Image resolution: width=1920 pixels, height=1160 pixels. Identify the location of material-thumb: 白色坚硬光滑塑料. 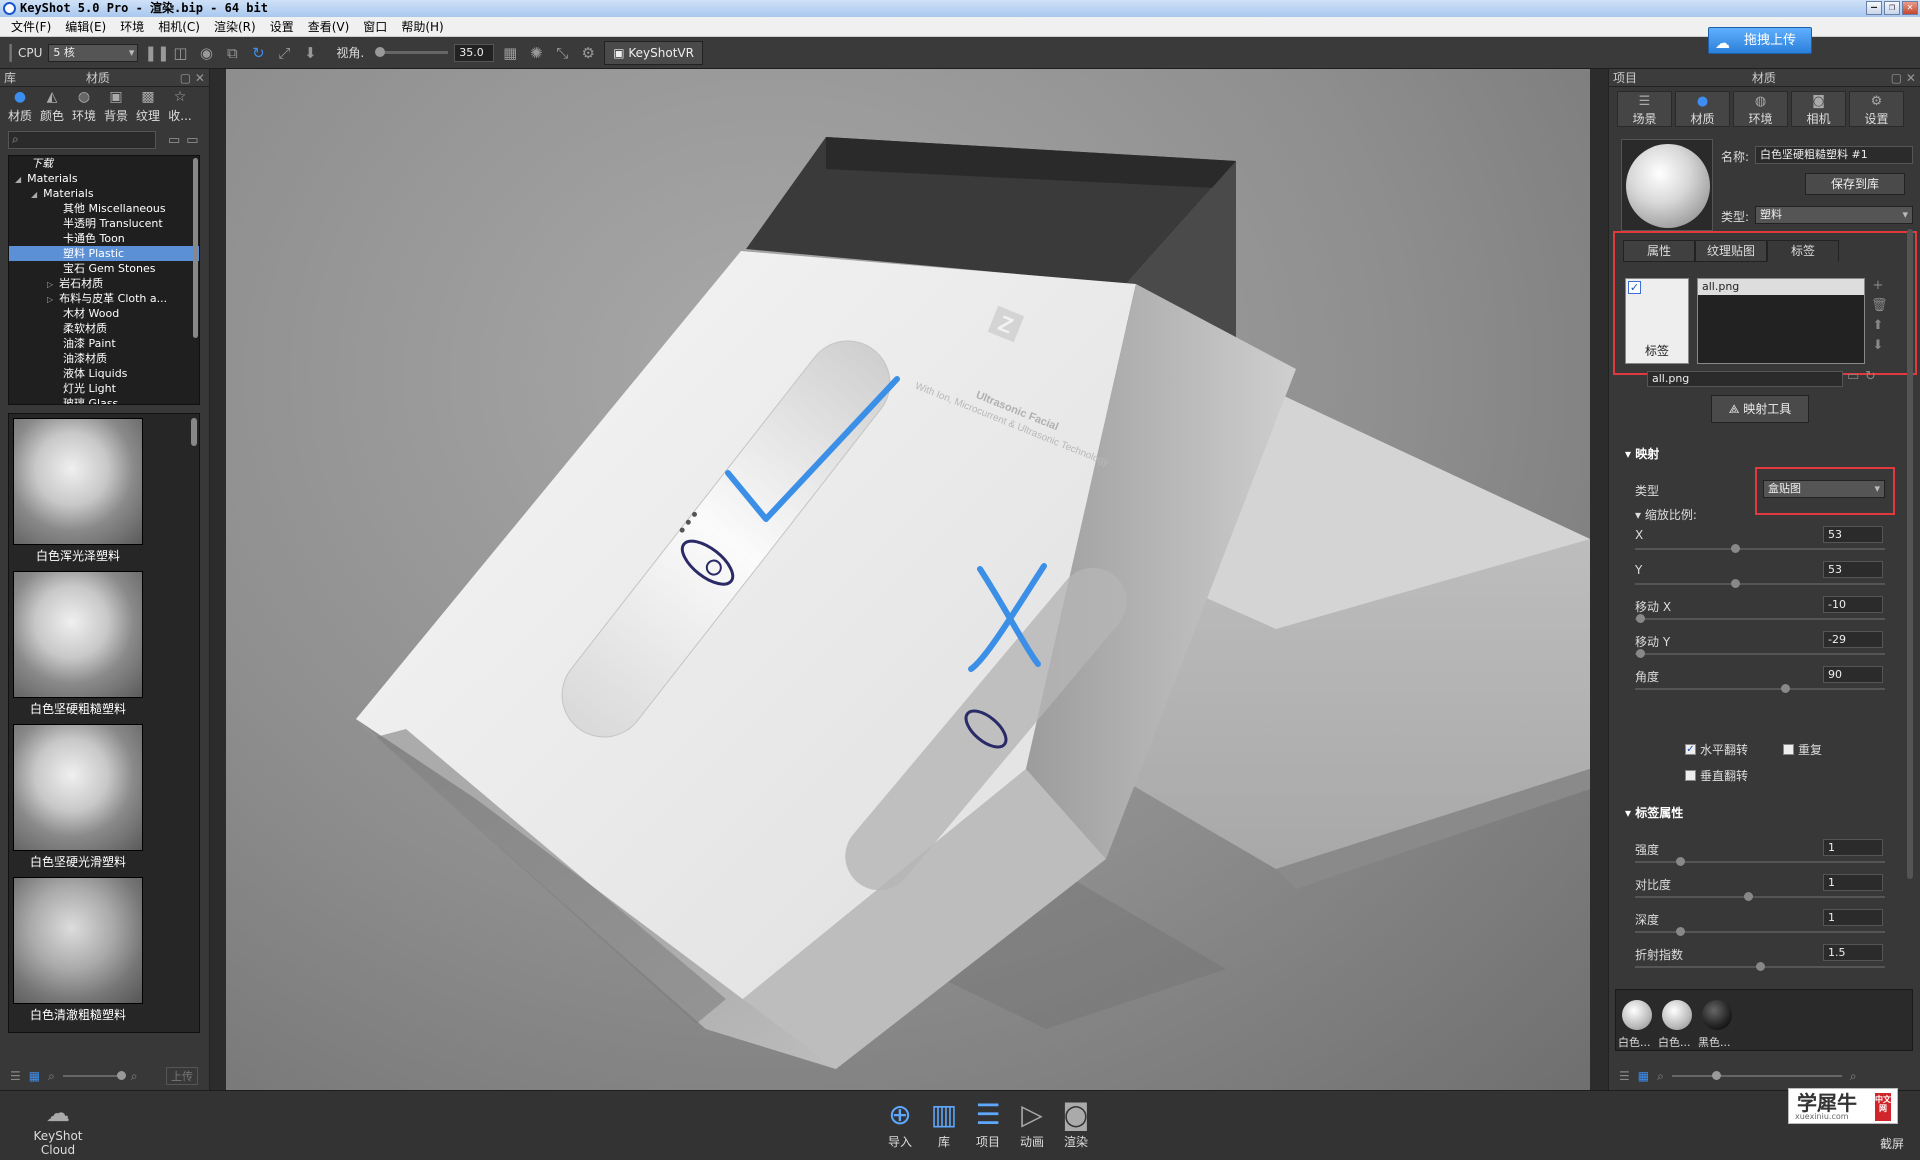
(78, 798).